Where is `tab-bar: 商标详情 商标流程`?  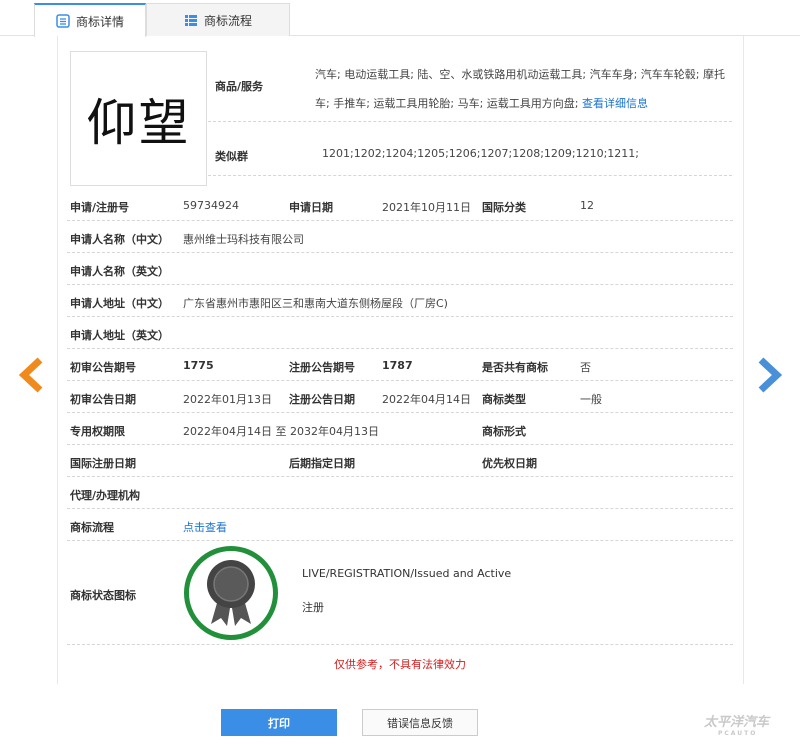 tab-bar: 商标详情 商标流程 is located at coordinates (400, 18).